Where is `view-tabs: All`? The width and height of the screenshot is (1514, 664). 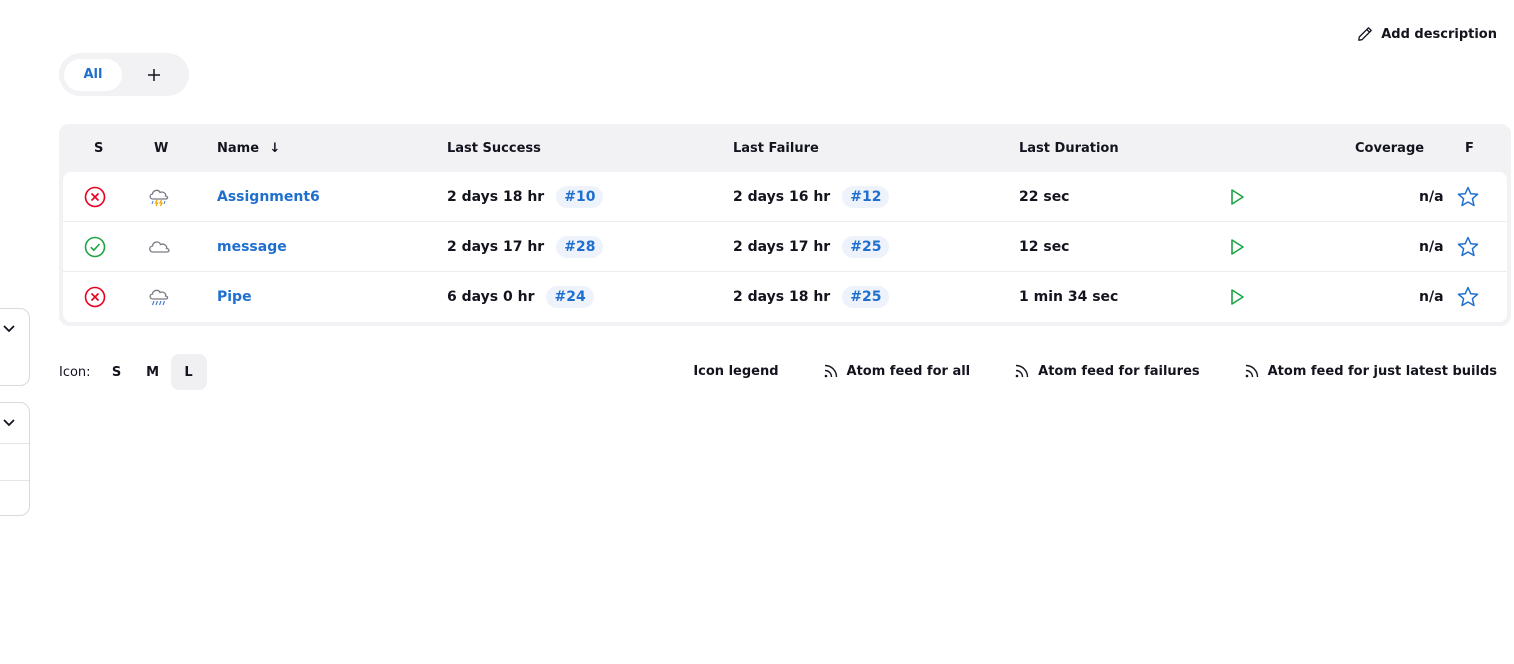
view-tabs: All is located at coordinates (124, 74).